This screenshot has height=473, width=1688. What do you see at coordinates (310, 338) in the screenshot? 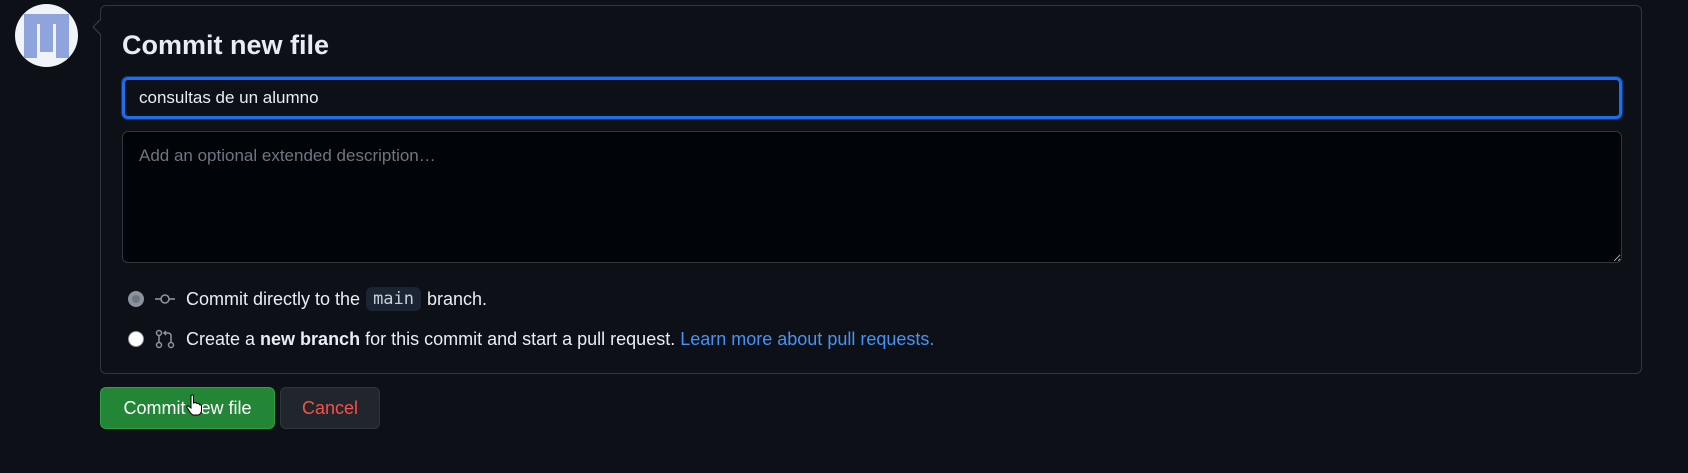
I see `new-branch-label-bold: new branch` at bounding box center [310, 338].